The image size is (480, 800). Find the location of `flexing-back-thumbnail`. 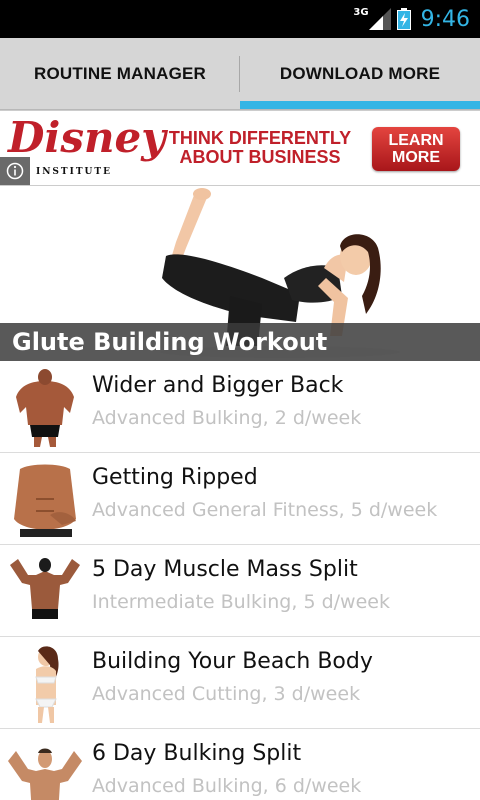

flexing-back-thumbnail is located at coordinates (45, 591).